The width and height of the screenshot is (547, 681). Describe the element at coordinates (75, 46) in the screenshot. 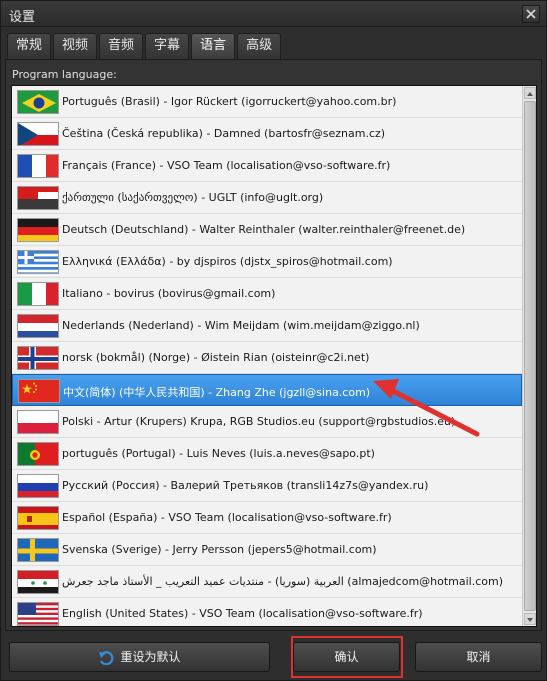

I see `tab-video: 视频` at that location.